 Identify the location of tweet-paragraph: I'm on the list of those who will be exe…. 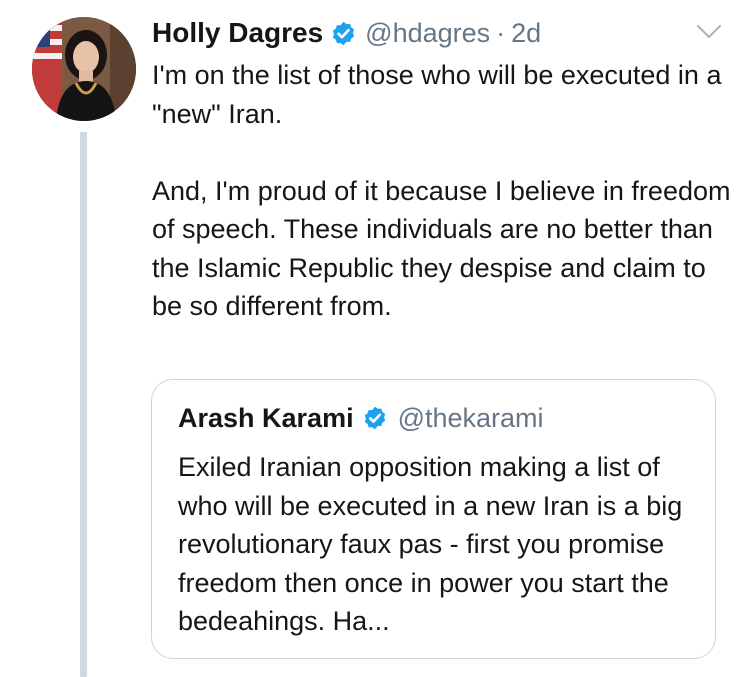
(437, 94).